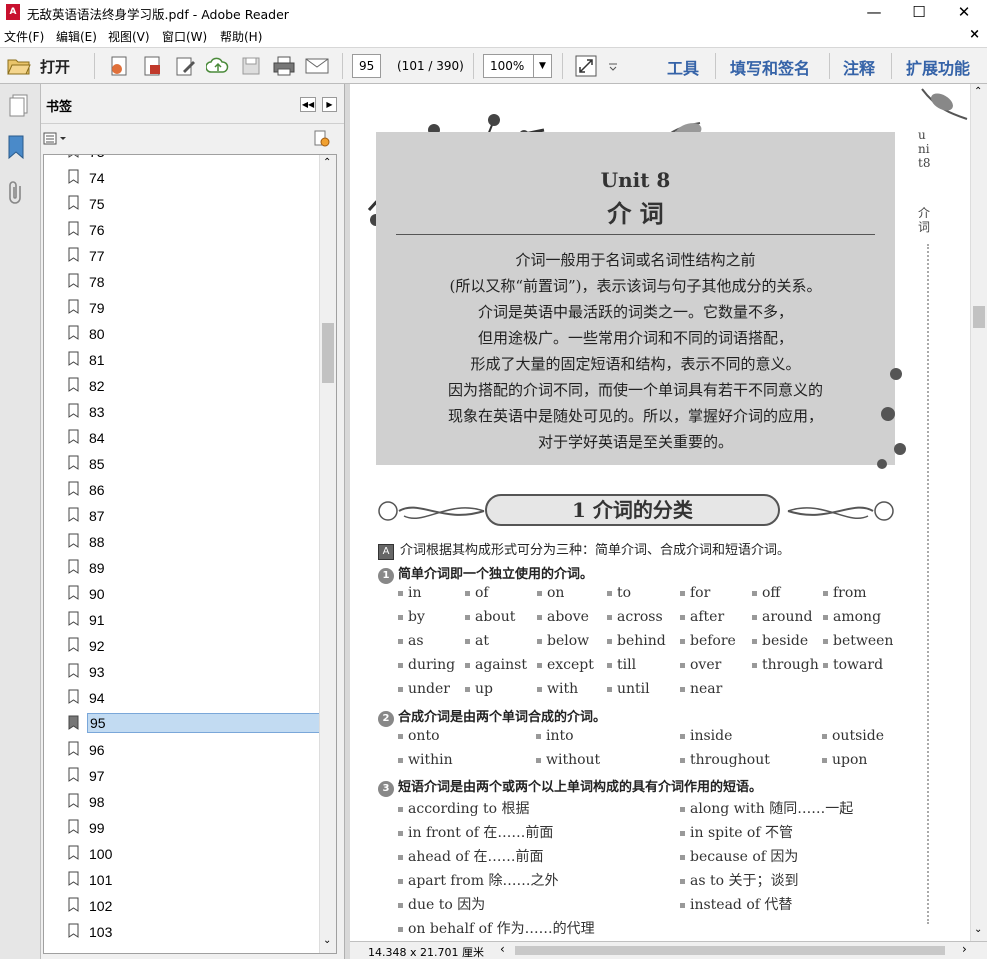  What do you see at coordinates (16, 194) in the screenshot?
I see `attachments-icon` at bounding box center [16, 194].